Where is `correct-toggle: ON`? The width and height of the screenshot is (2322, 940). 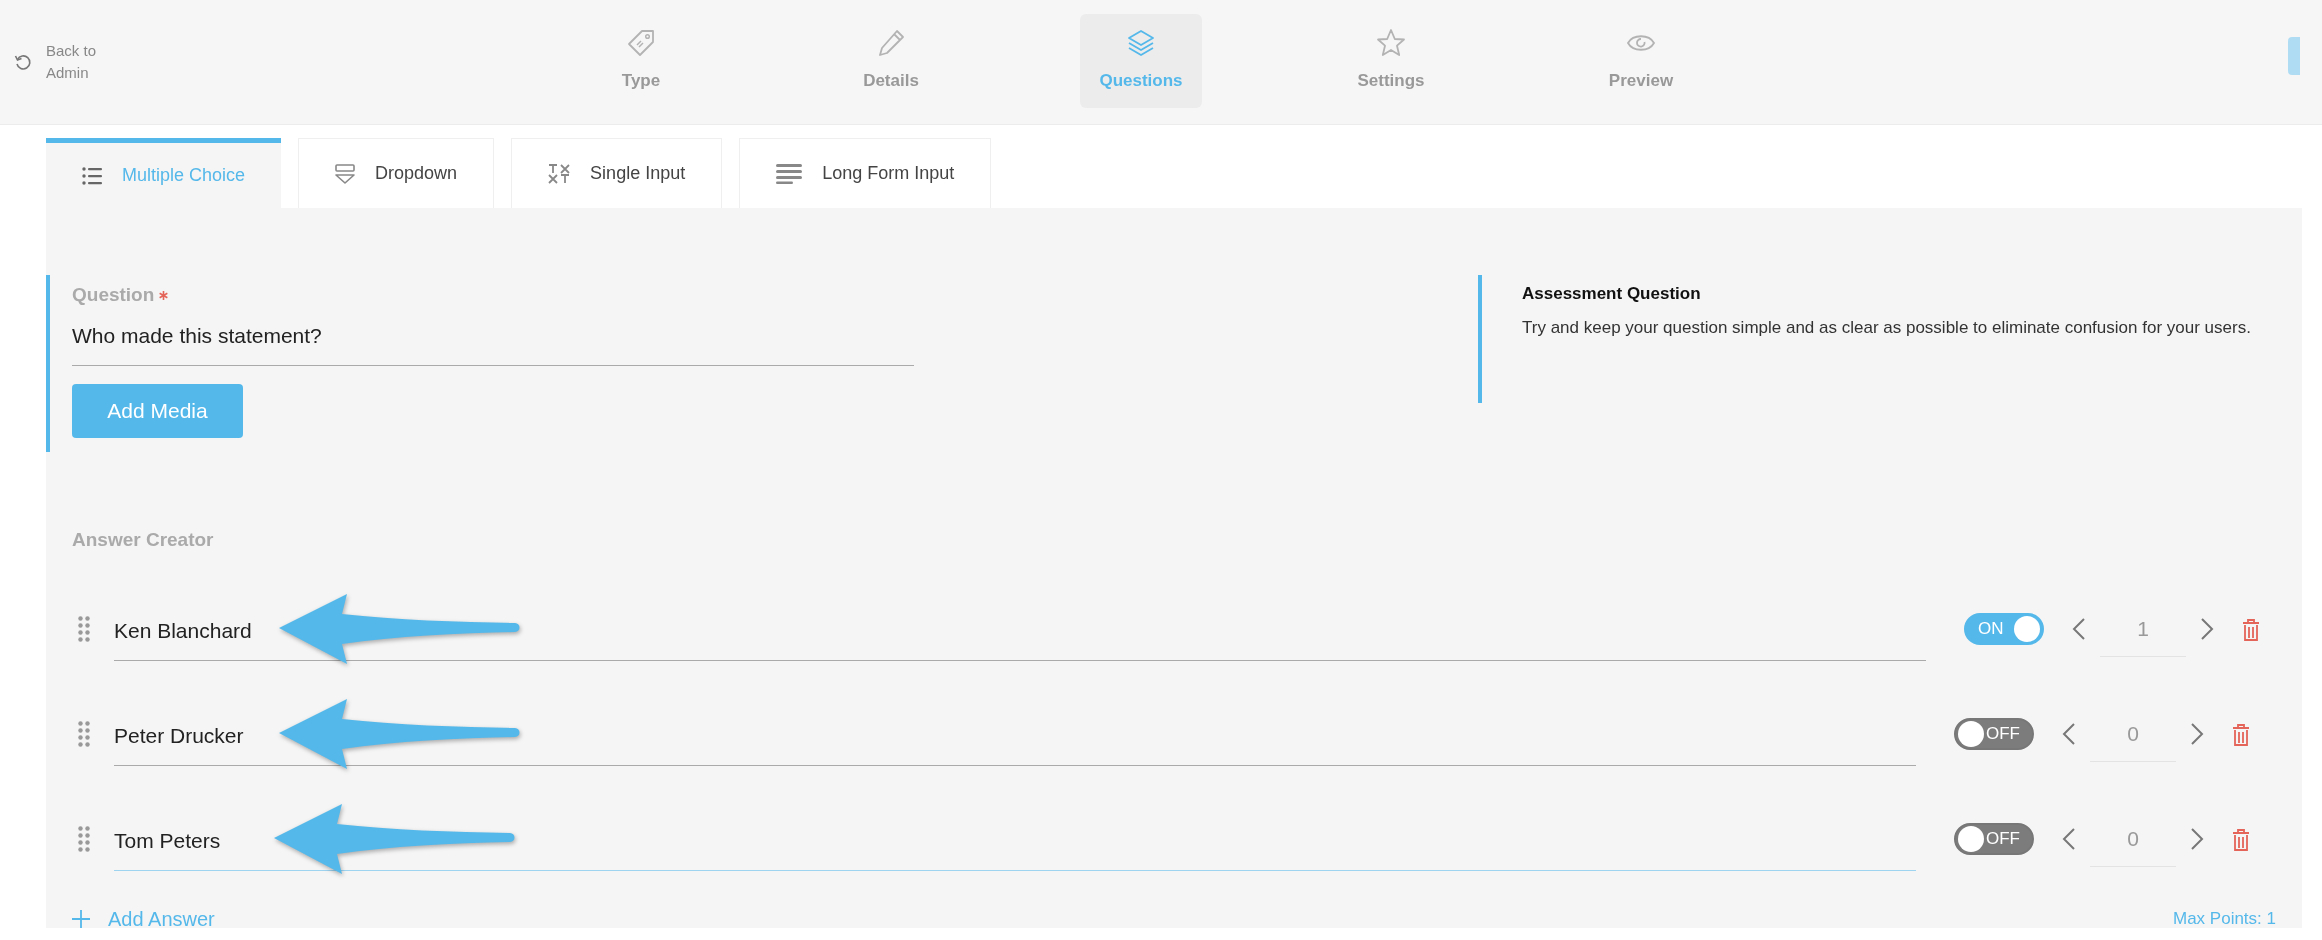
correct-toggle: ON is located at coordinates (2004, 629).